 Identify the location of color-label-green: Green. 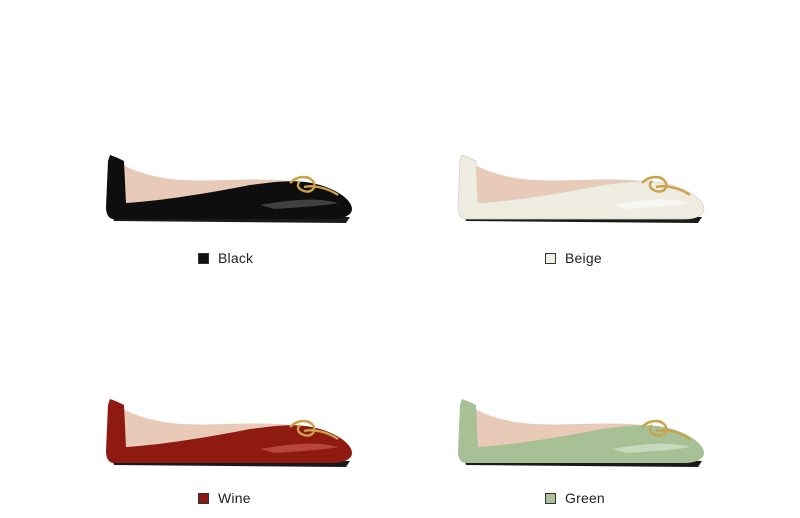
(575, 498).